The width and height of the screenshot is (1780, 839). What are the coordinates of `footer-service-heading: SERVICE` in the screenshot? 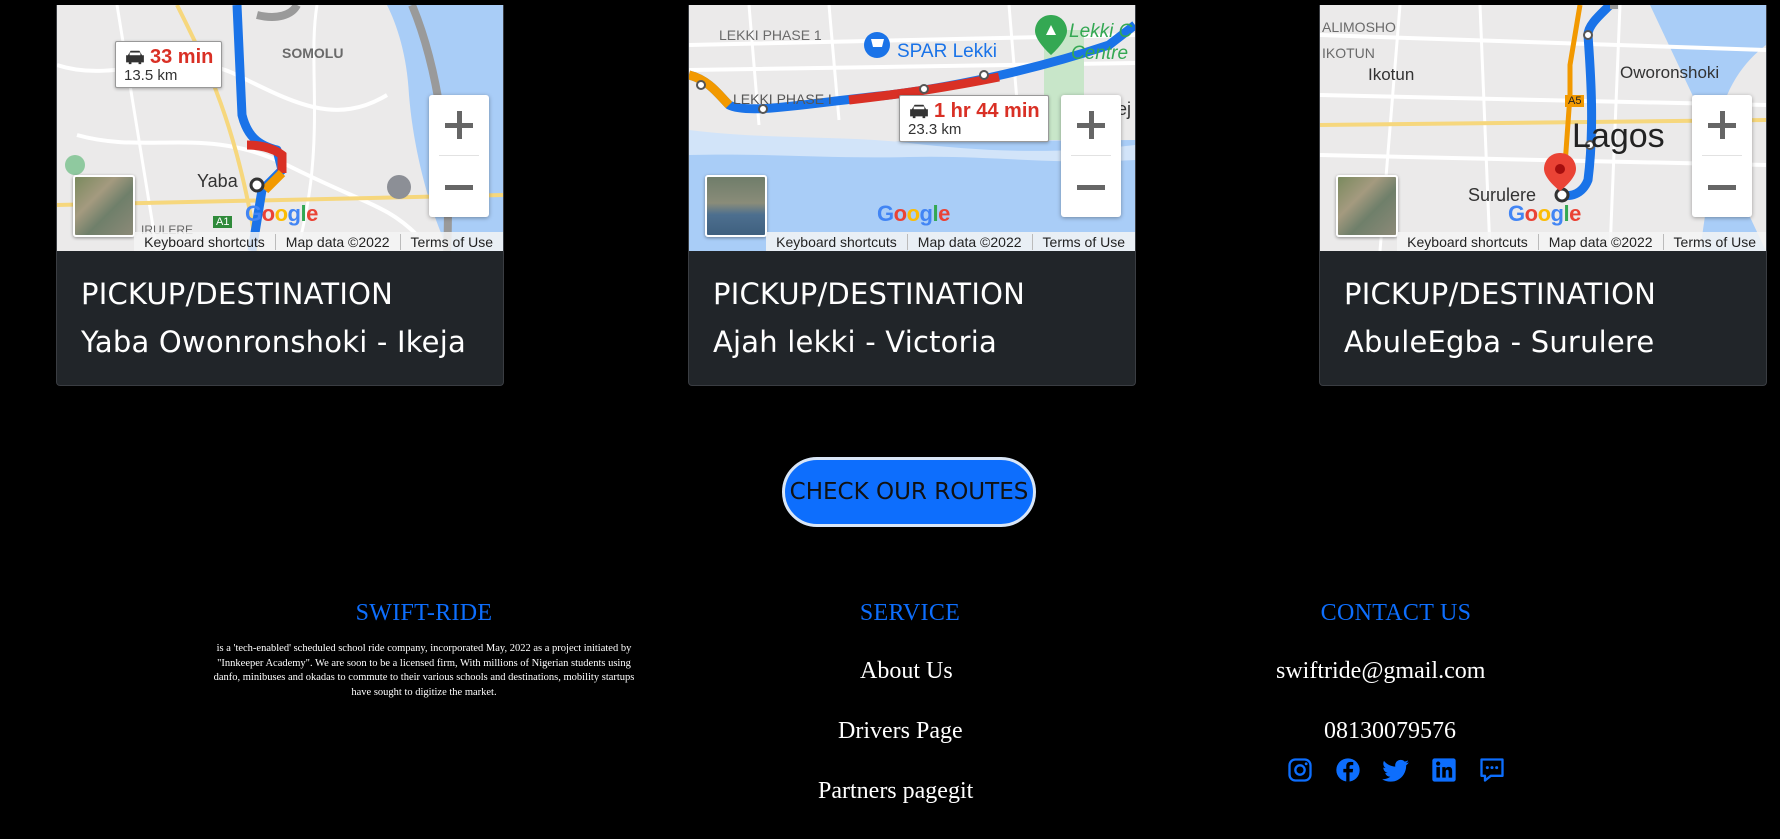 It's located at (910, 613).